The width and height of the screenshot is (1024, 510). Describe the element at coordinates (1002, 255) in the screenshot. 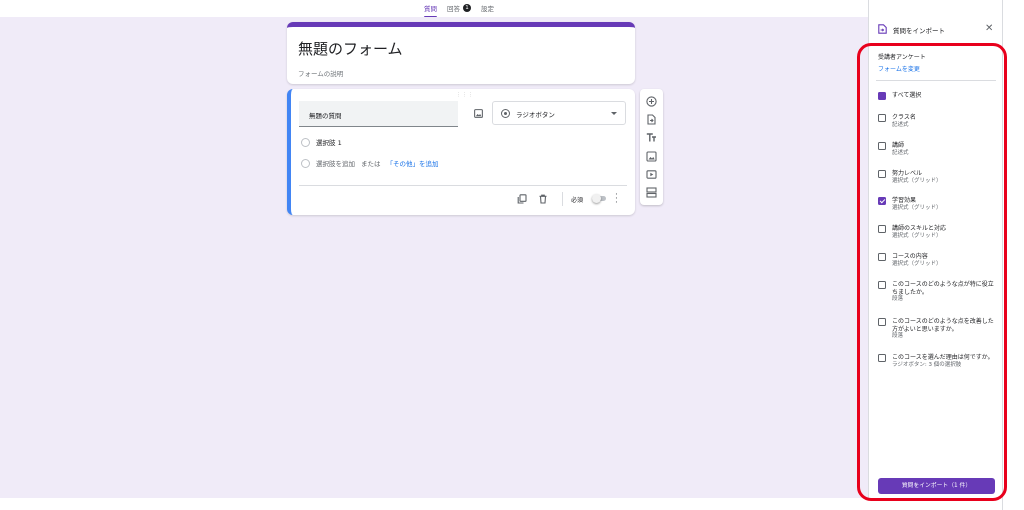

I see `panel-right-border` at that location.